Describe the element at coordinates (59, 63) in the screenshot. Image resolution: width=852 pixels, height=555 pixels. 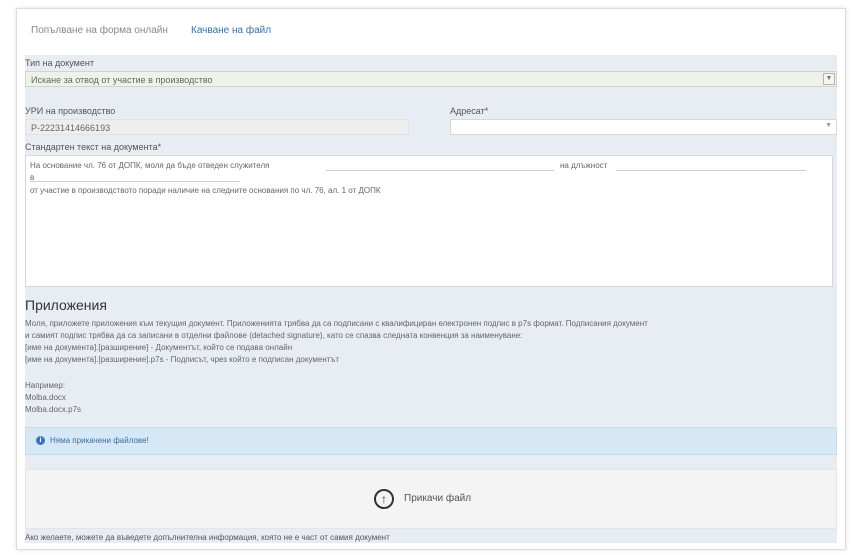
I see `doc-type-label: Тип на документ` at that location.